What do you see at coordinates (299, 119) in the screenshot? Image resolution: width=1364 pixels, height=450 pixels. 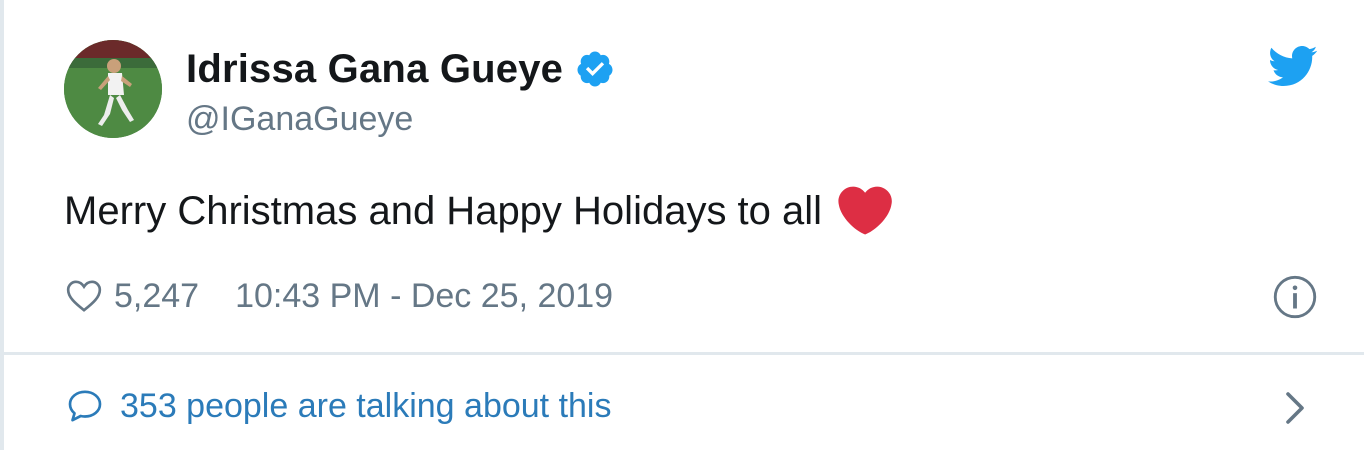 I see `author-handle: @IGanaGueye` at bounding box center [299, 119].